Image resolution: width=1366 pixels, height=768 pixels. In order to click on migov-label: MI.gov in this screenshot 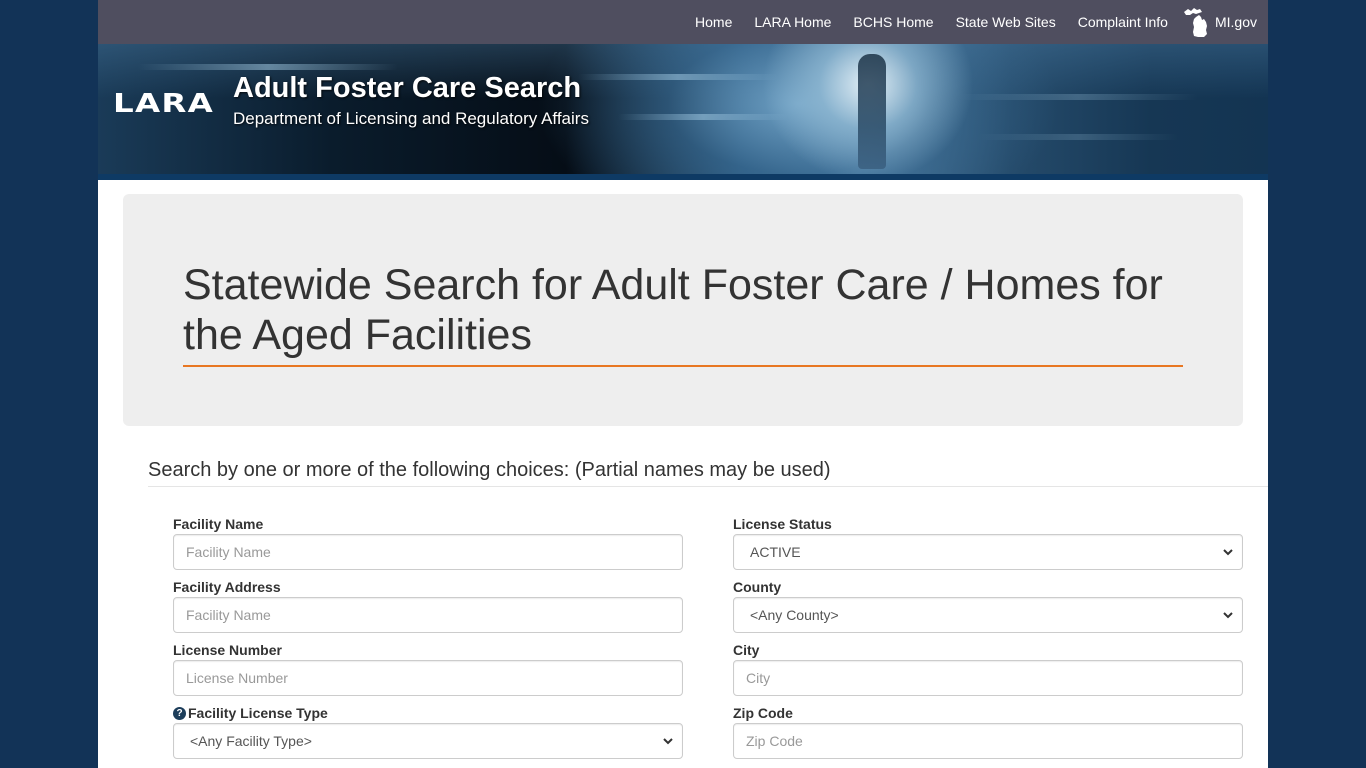, I will do `click(1235, 22)`.